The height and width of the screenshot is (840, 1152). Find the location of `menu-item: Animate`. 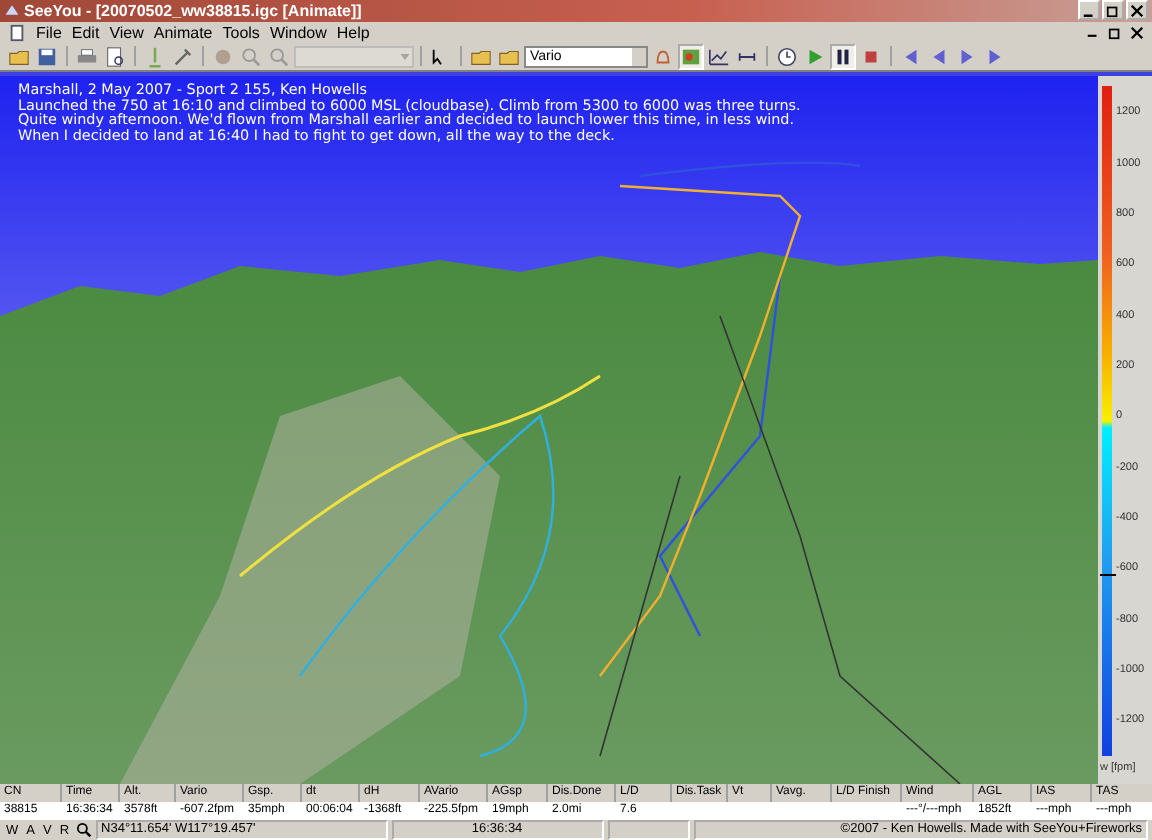

menu-item: Animate is located at coordinates (183, 32).